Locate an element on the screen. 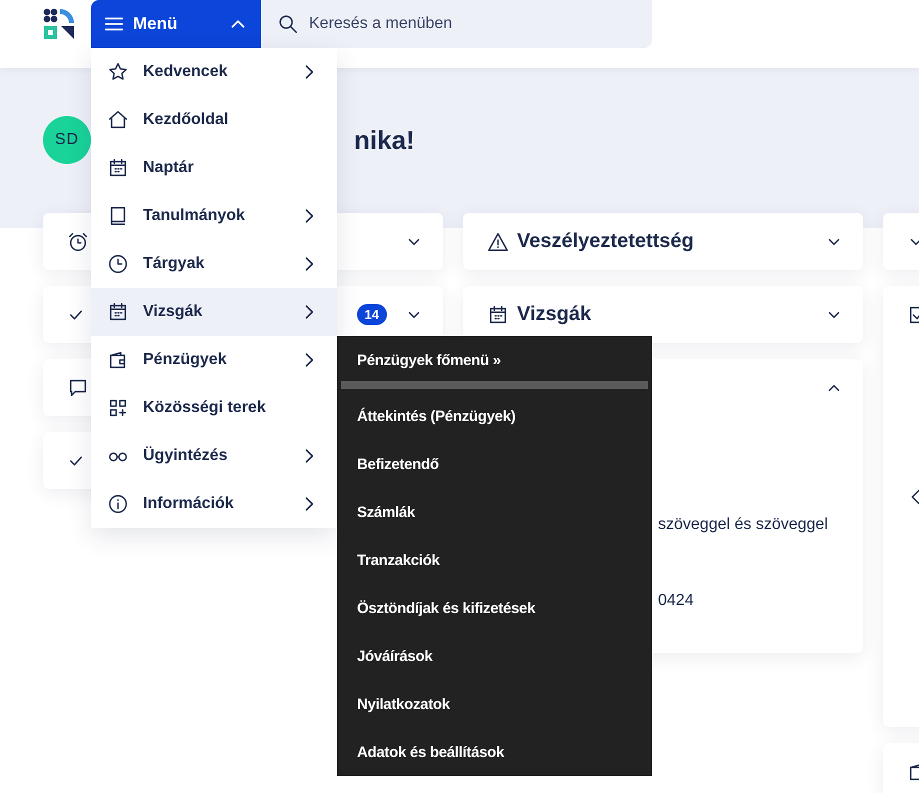 The width and height of the screenshot is (919, 793). submenu-header-link: Pénzügyek főmenü » is located at coordinates (429, 360).